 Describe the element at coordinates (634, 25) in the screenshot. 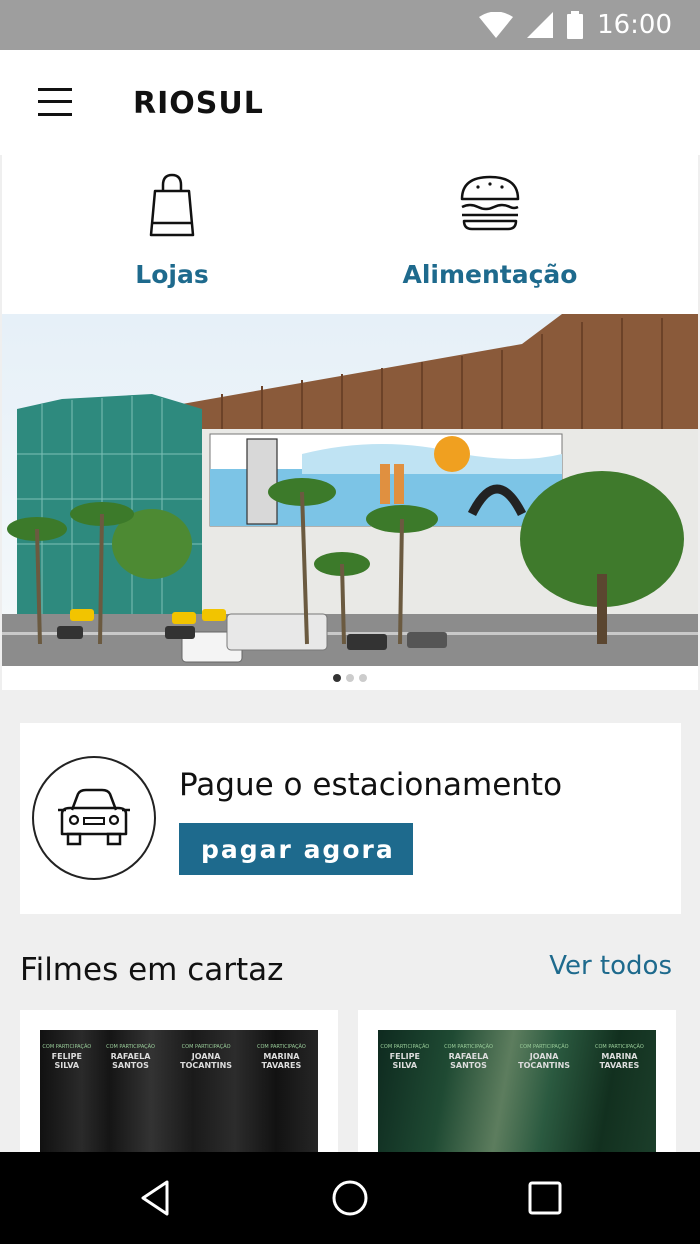

I see `status-time: 16:00` at that location.